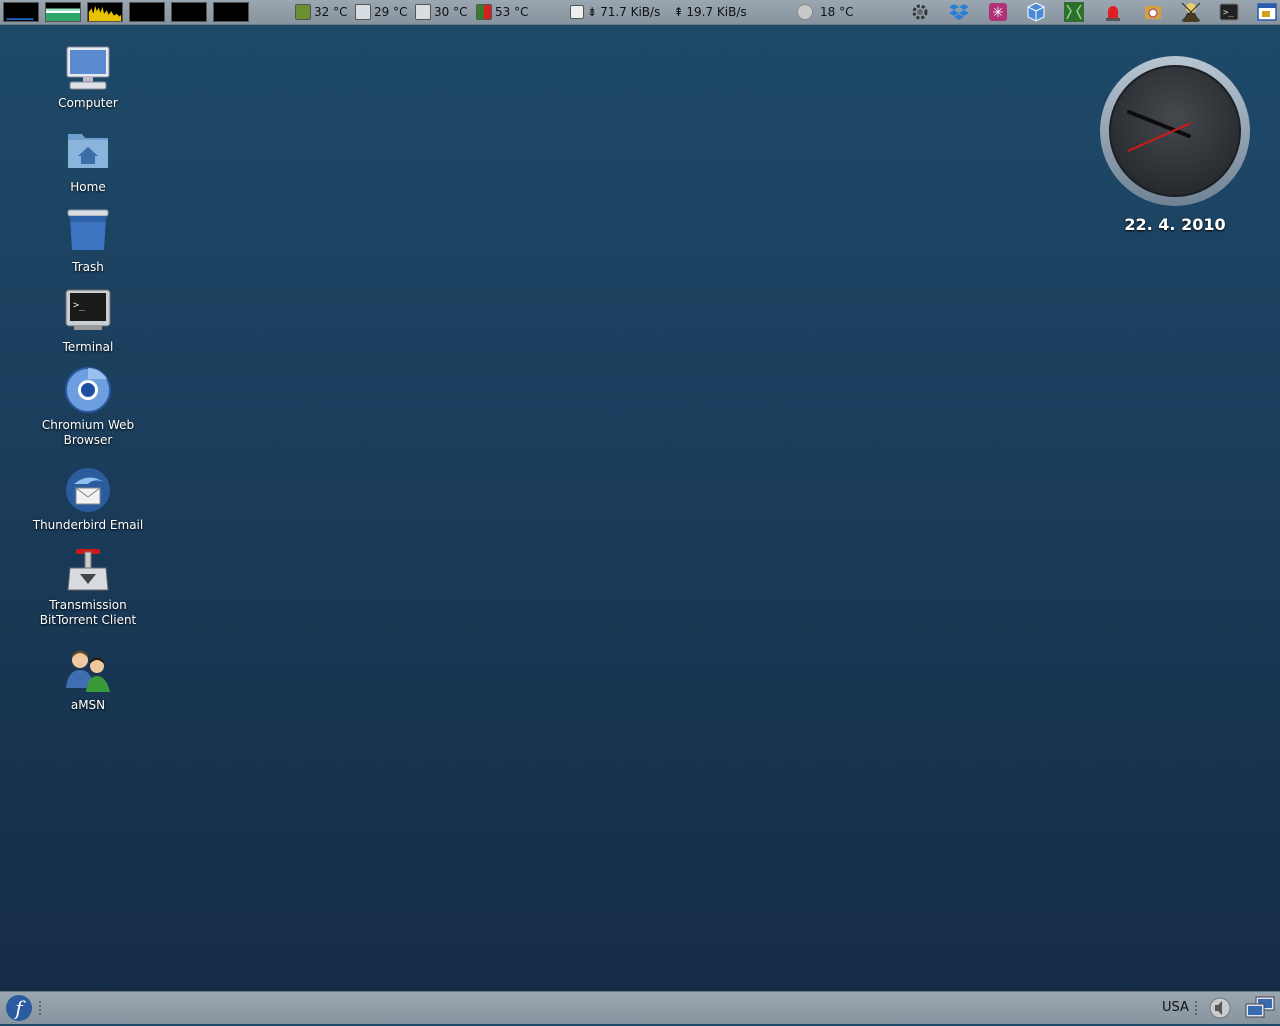  Describe the element at coordinates (577, 12) in the screenshot. I see `network-speed-icon` at that location.